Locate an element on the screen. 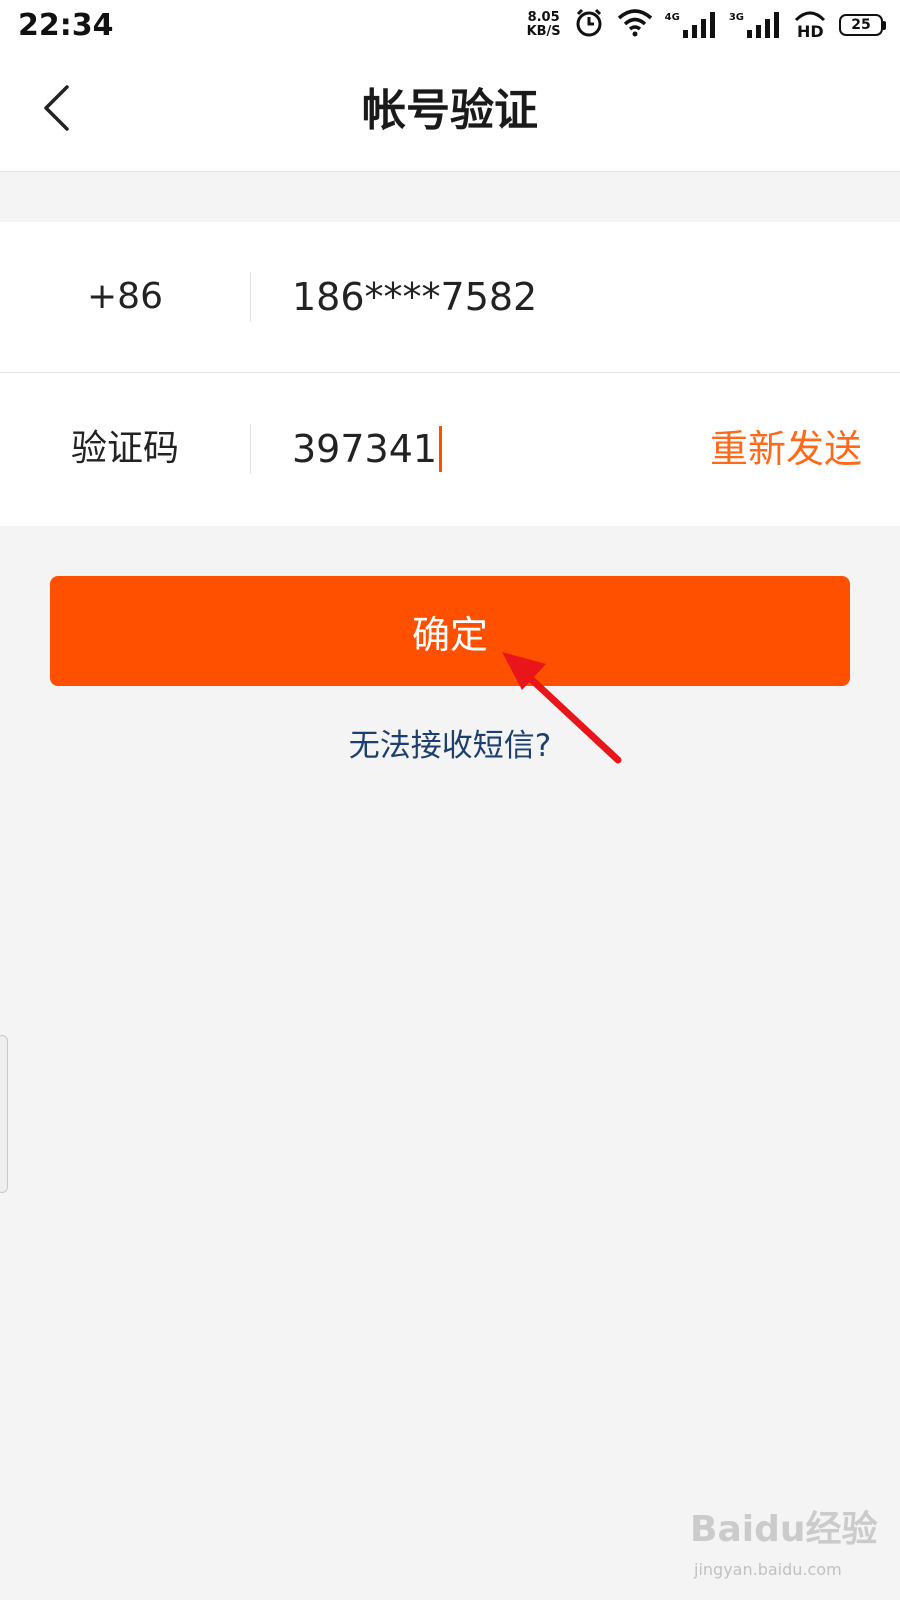  verification-code-input: 397341 is located at coordinates (367, 449).